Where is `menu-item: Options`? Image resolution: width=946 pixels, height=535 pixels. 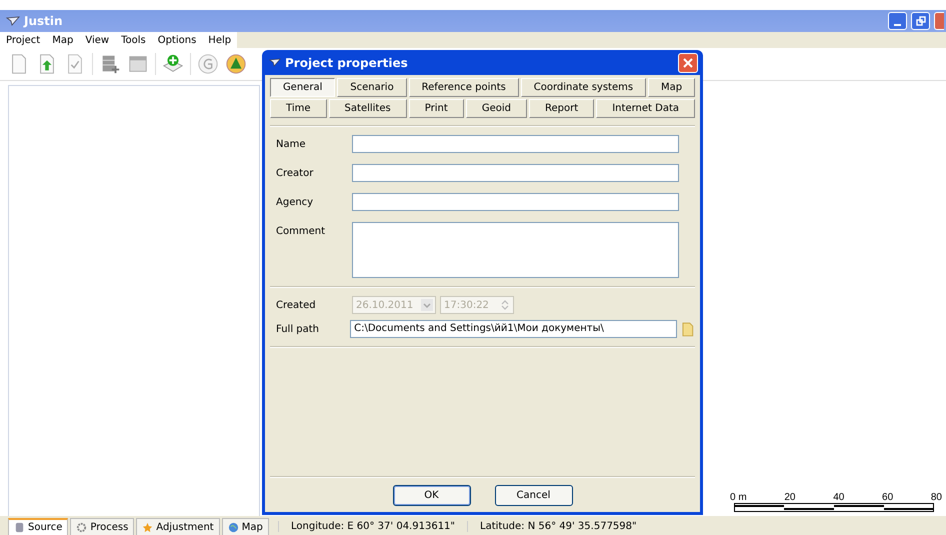 menu-item: Options is located at coordinates (177, 40).